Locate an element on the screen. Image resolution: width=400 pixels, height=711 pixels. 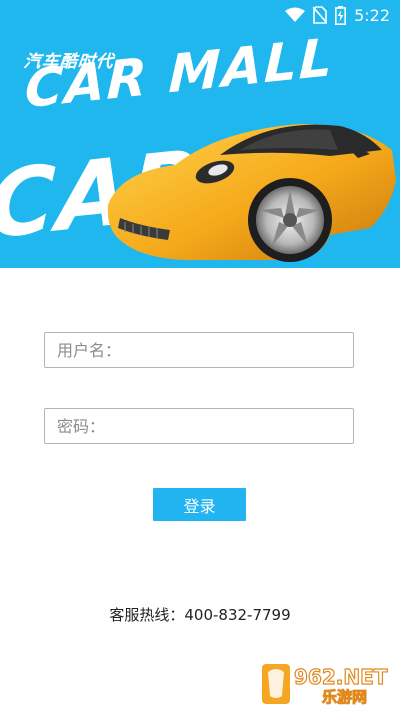
watermark-logo-text: 962.NET is located at coordinates (341, 677).